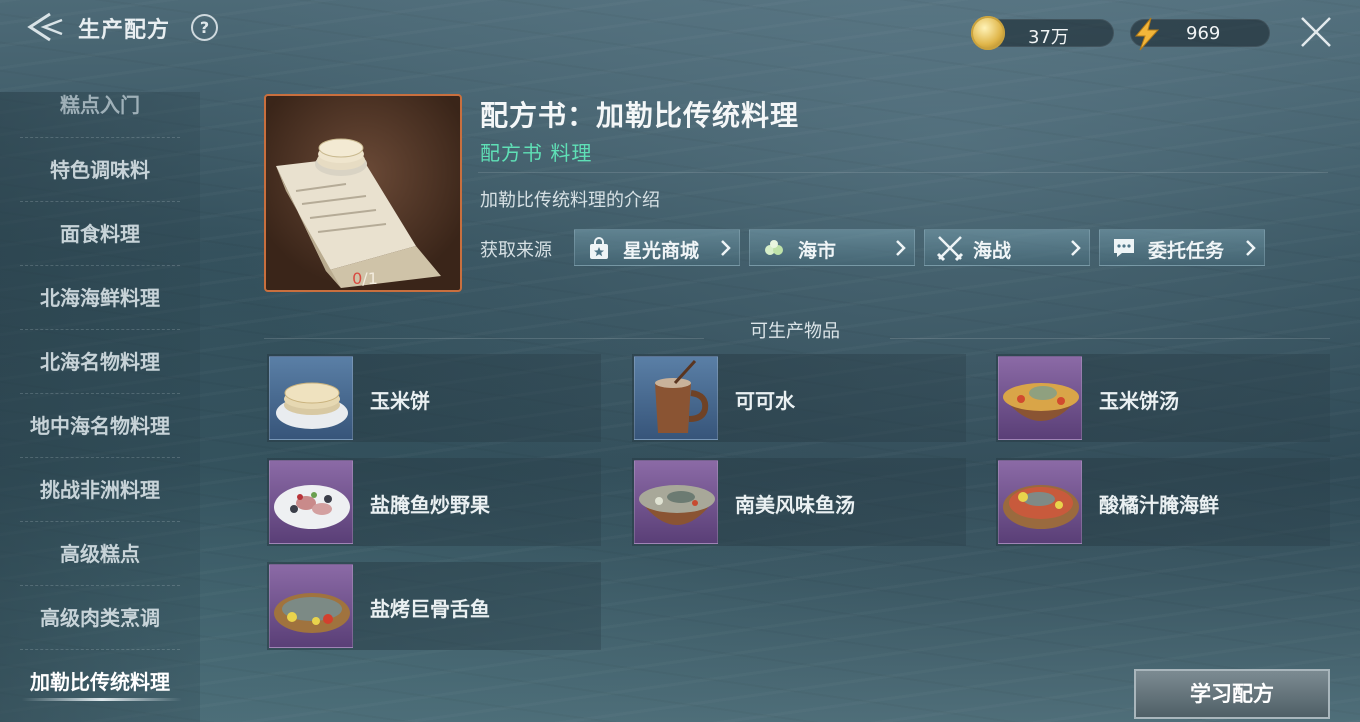  Describe the element at coordinates (988, 33) in the screenshot. I see `gold-coin-icon` at that location.